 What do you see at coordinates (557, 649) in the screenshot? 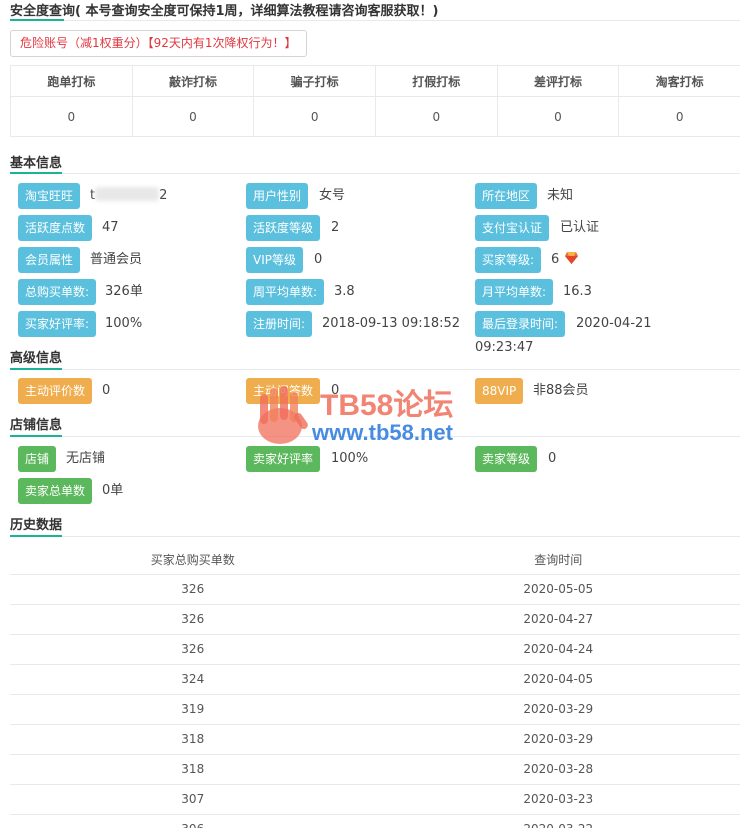
I see `history-date: 2020-04-24` at bounding box center [557, 649].